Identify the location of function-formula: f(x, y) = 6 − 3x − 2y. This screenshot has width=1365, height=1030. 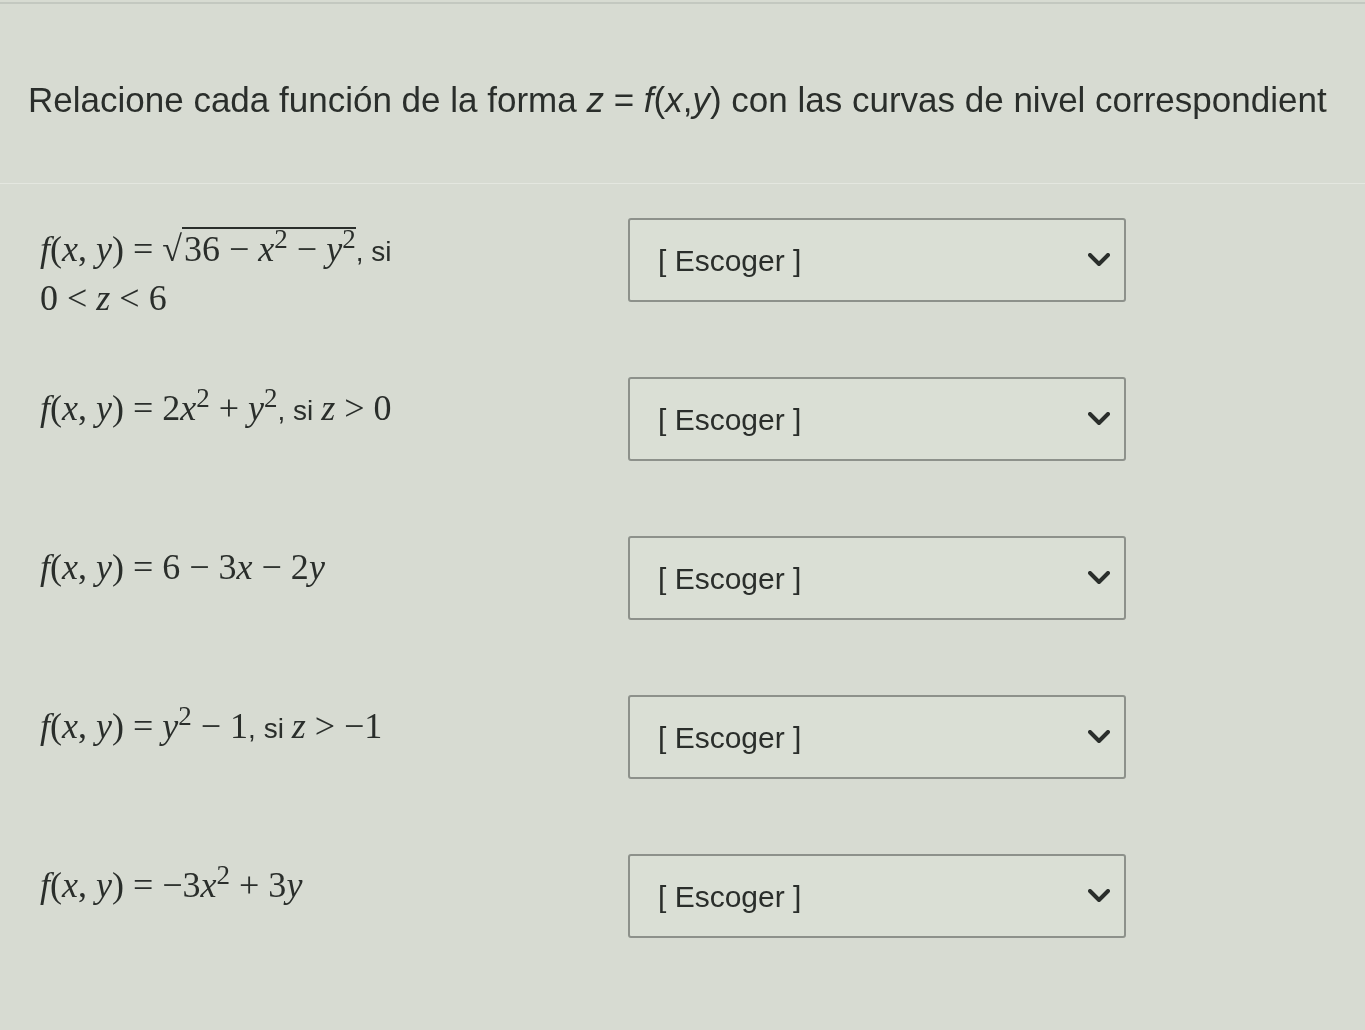
(182, 567).